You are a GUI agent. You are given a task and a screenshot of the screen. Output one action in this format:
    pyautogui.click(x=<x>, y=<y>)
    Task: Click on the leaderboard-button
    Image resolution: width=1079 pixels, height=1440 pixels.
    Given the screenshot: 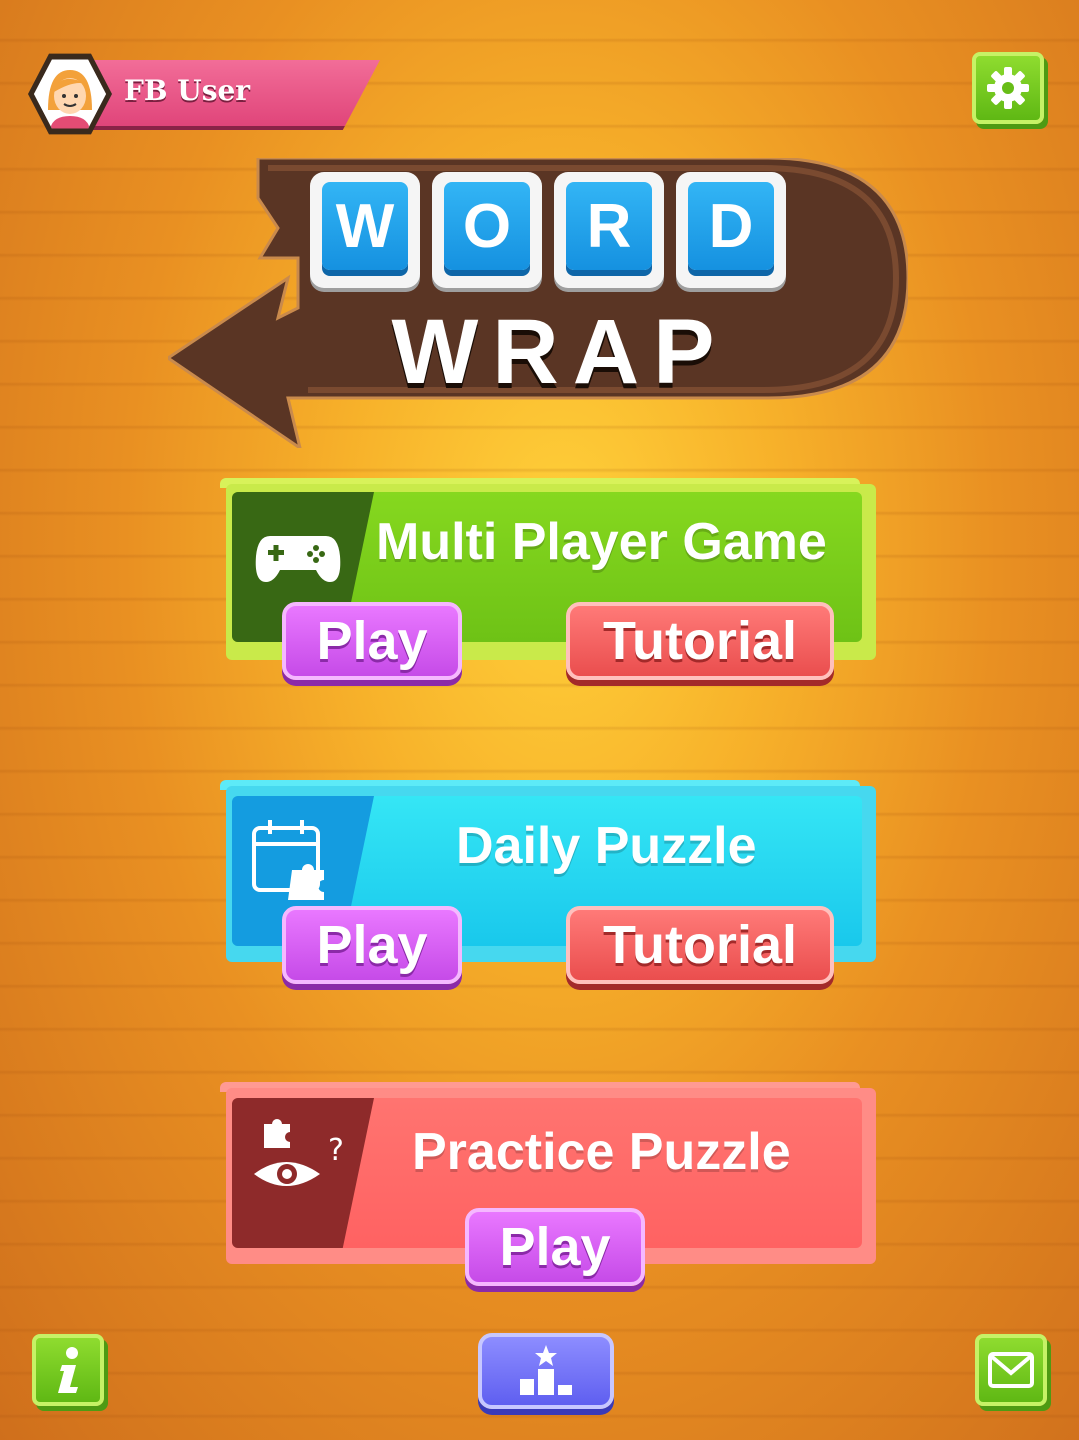 What is the action you would take?
    pyautogui.click(x=546, y=1371)
    